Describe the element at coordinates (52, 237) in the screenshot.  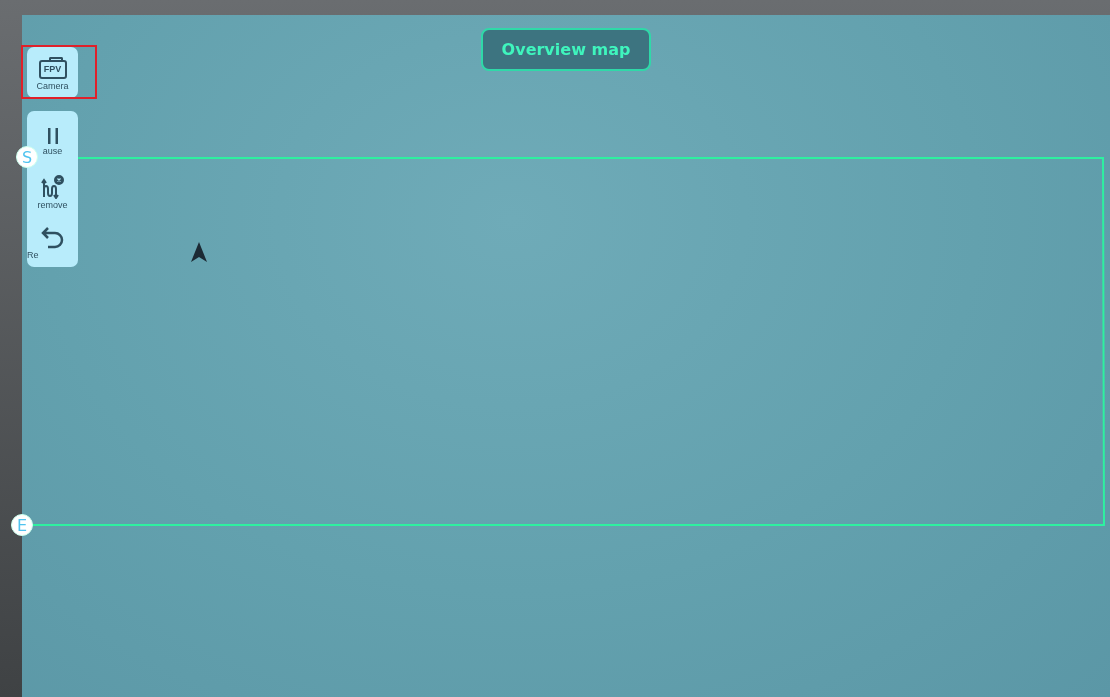
I see `return-icon` at that location.